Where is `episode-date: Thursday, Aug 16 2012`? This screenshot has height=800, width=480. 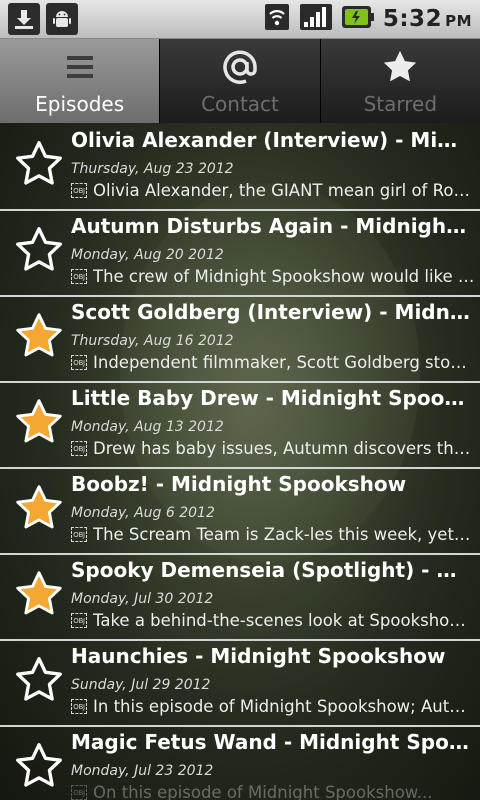
episode-date: Thursday, Aug 16 2012 is located at coordinates (152, 341).